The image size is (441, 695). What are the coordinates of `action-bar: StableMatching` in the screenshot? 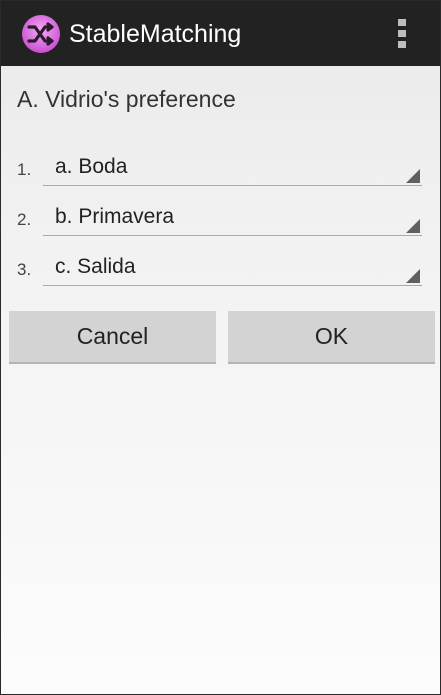 It's located at (220, 33).